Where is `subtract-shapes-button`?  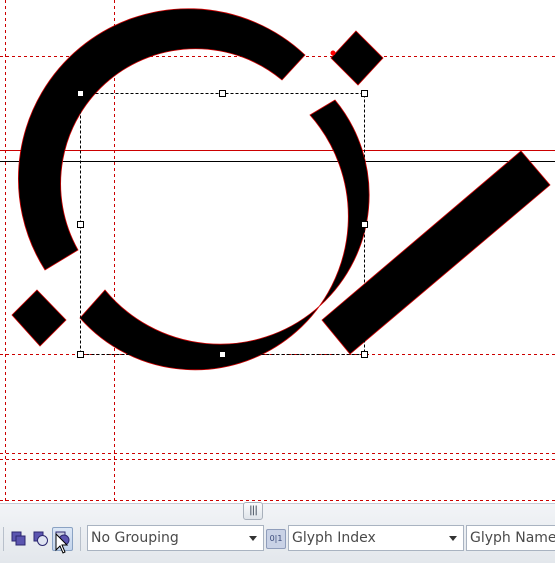 subtract-shapes-button is located at coordinates (40, 539).